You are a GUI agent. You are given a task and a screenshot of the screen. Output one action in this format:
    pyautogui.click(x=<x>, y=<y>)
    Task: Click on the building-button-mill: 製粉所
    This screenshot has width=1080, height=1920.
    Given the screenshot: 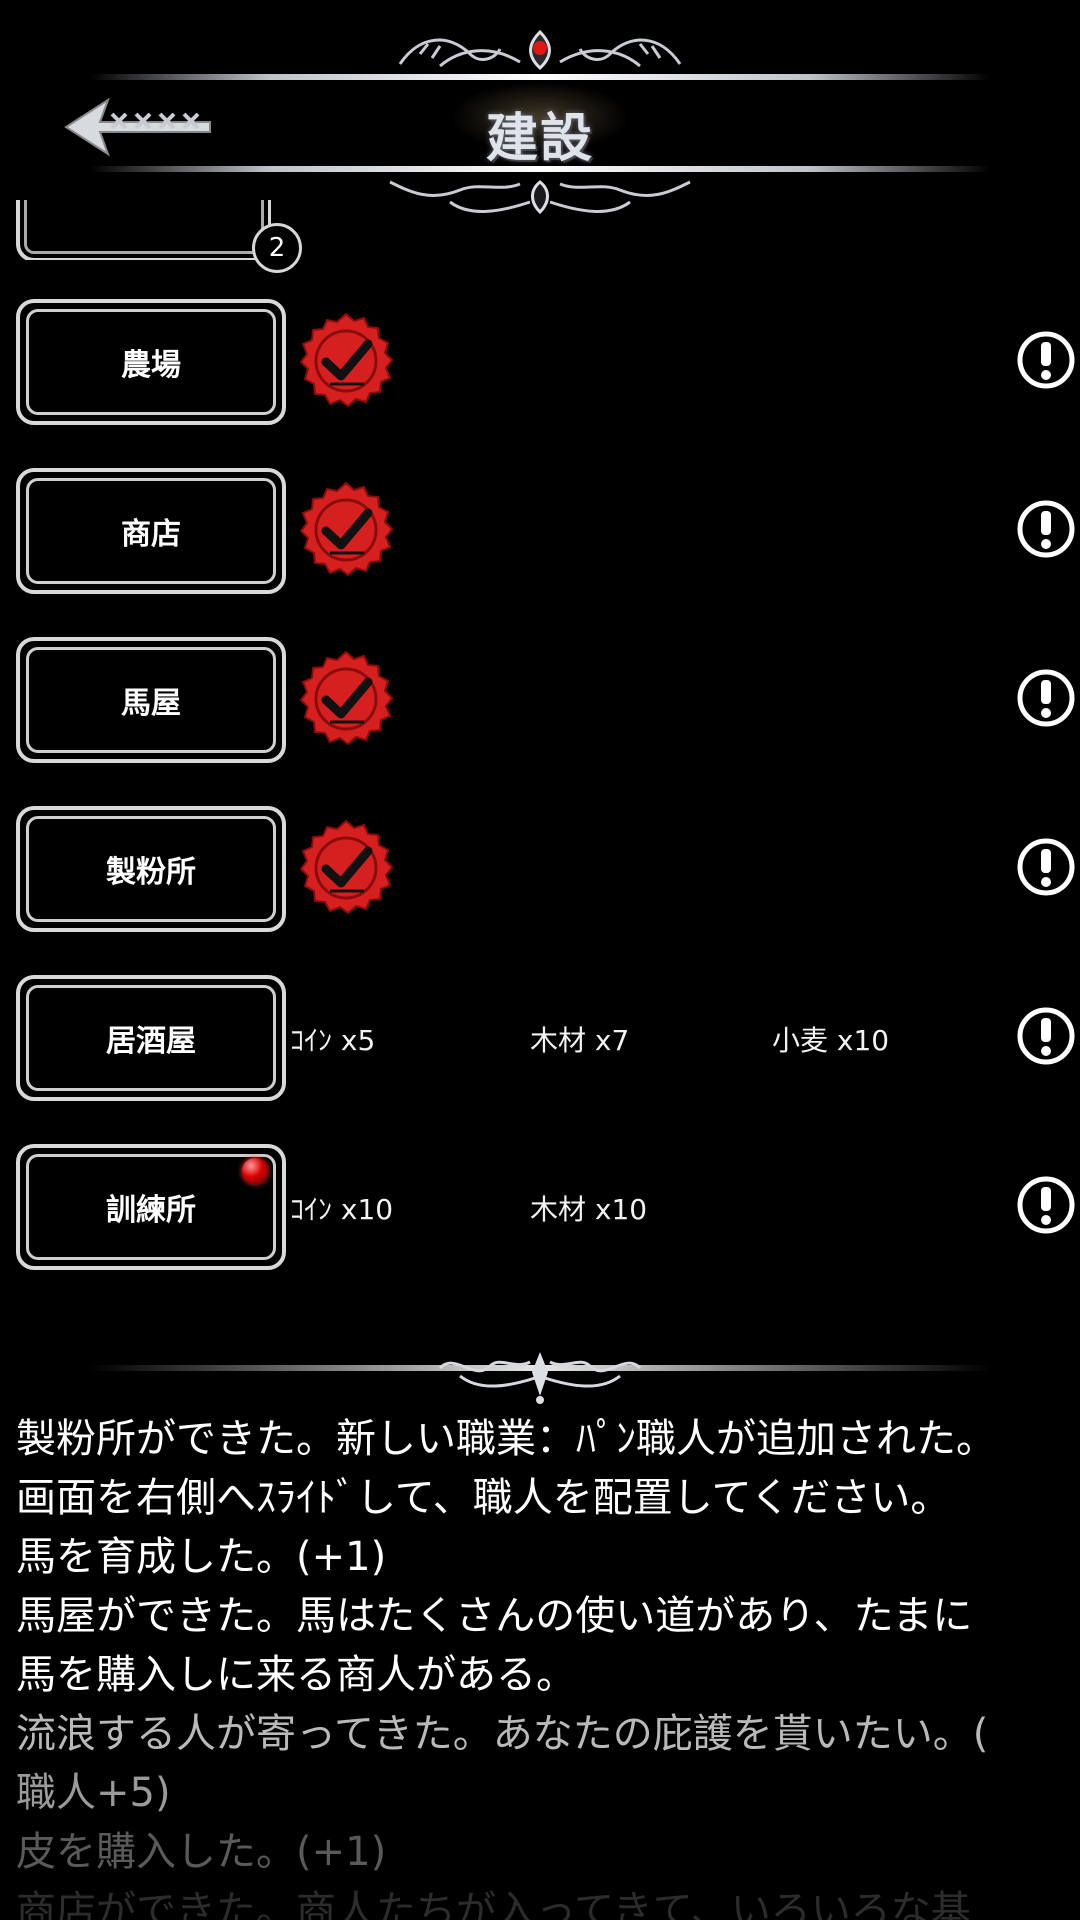 What is the action you would take?
    pyautogui.click(x=151, y=869)
    